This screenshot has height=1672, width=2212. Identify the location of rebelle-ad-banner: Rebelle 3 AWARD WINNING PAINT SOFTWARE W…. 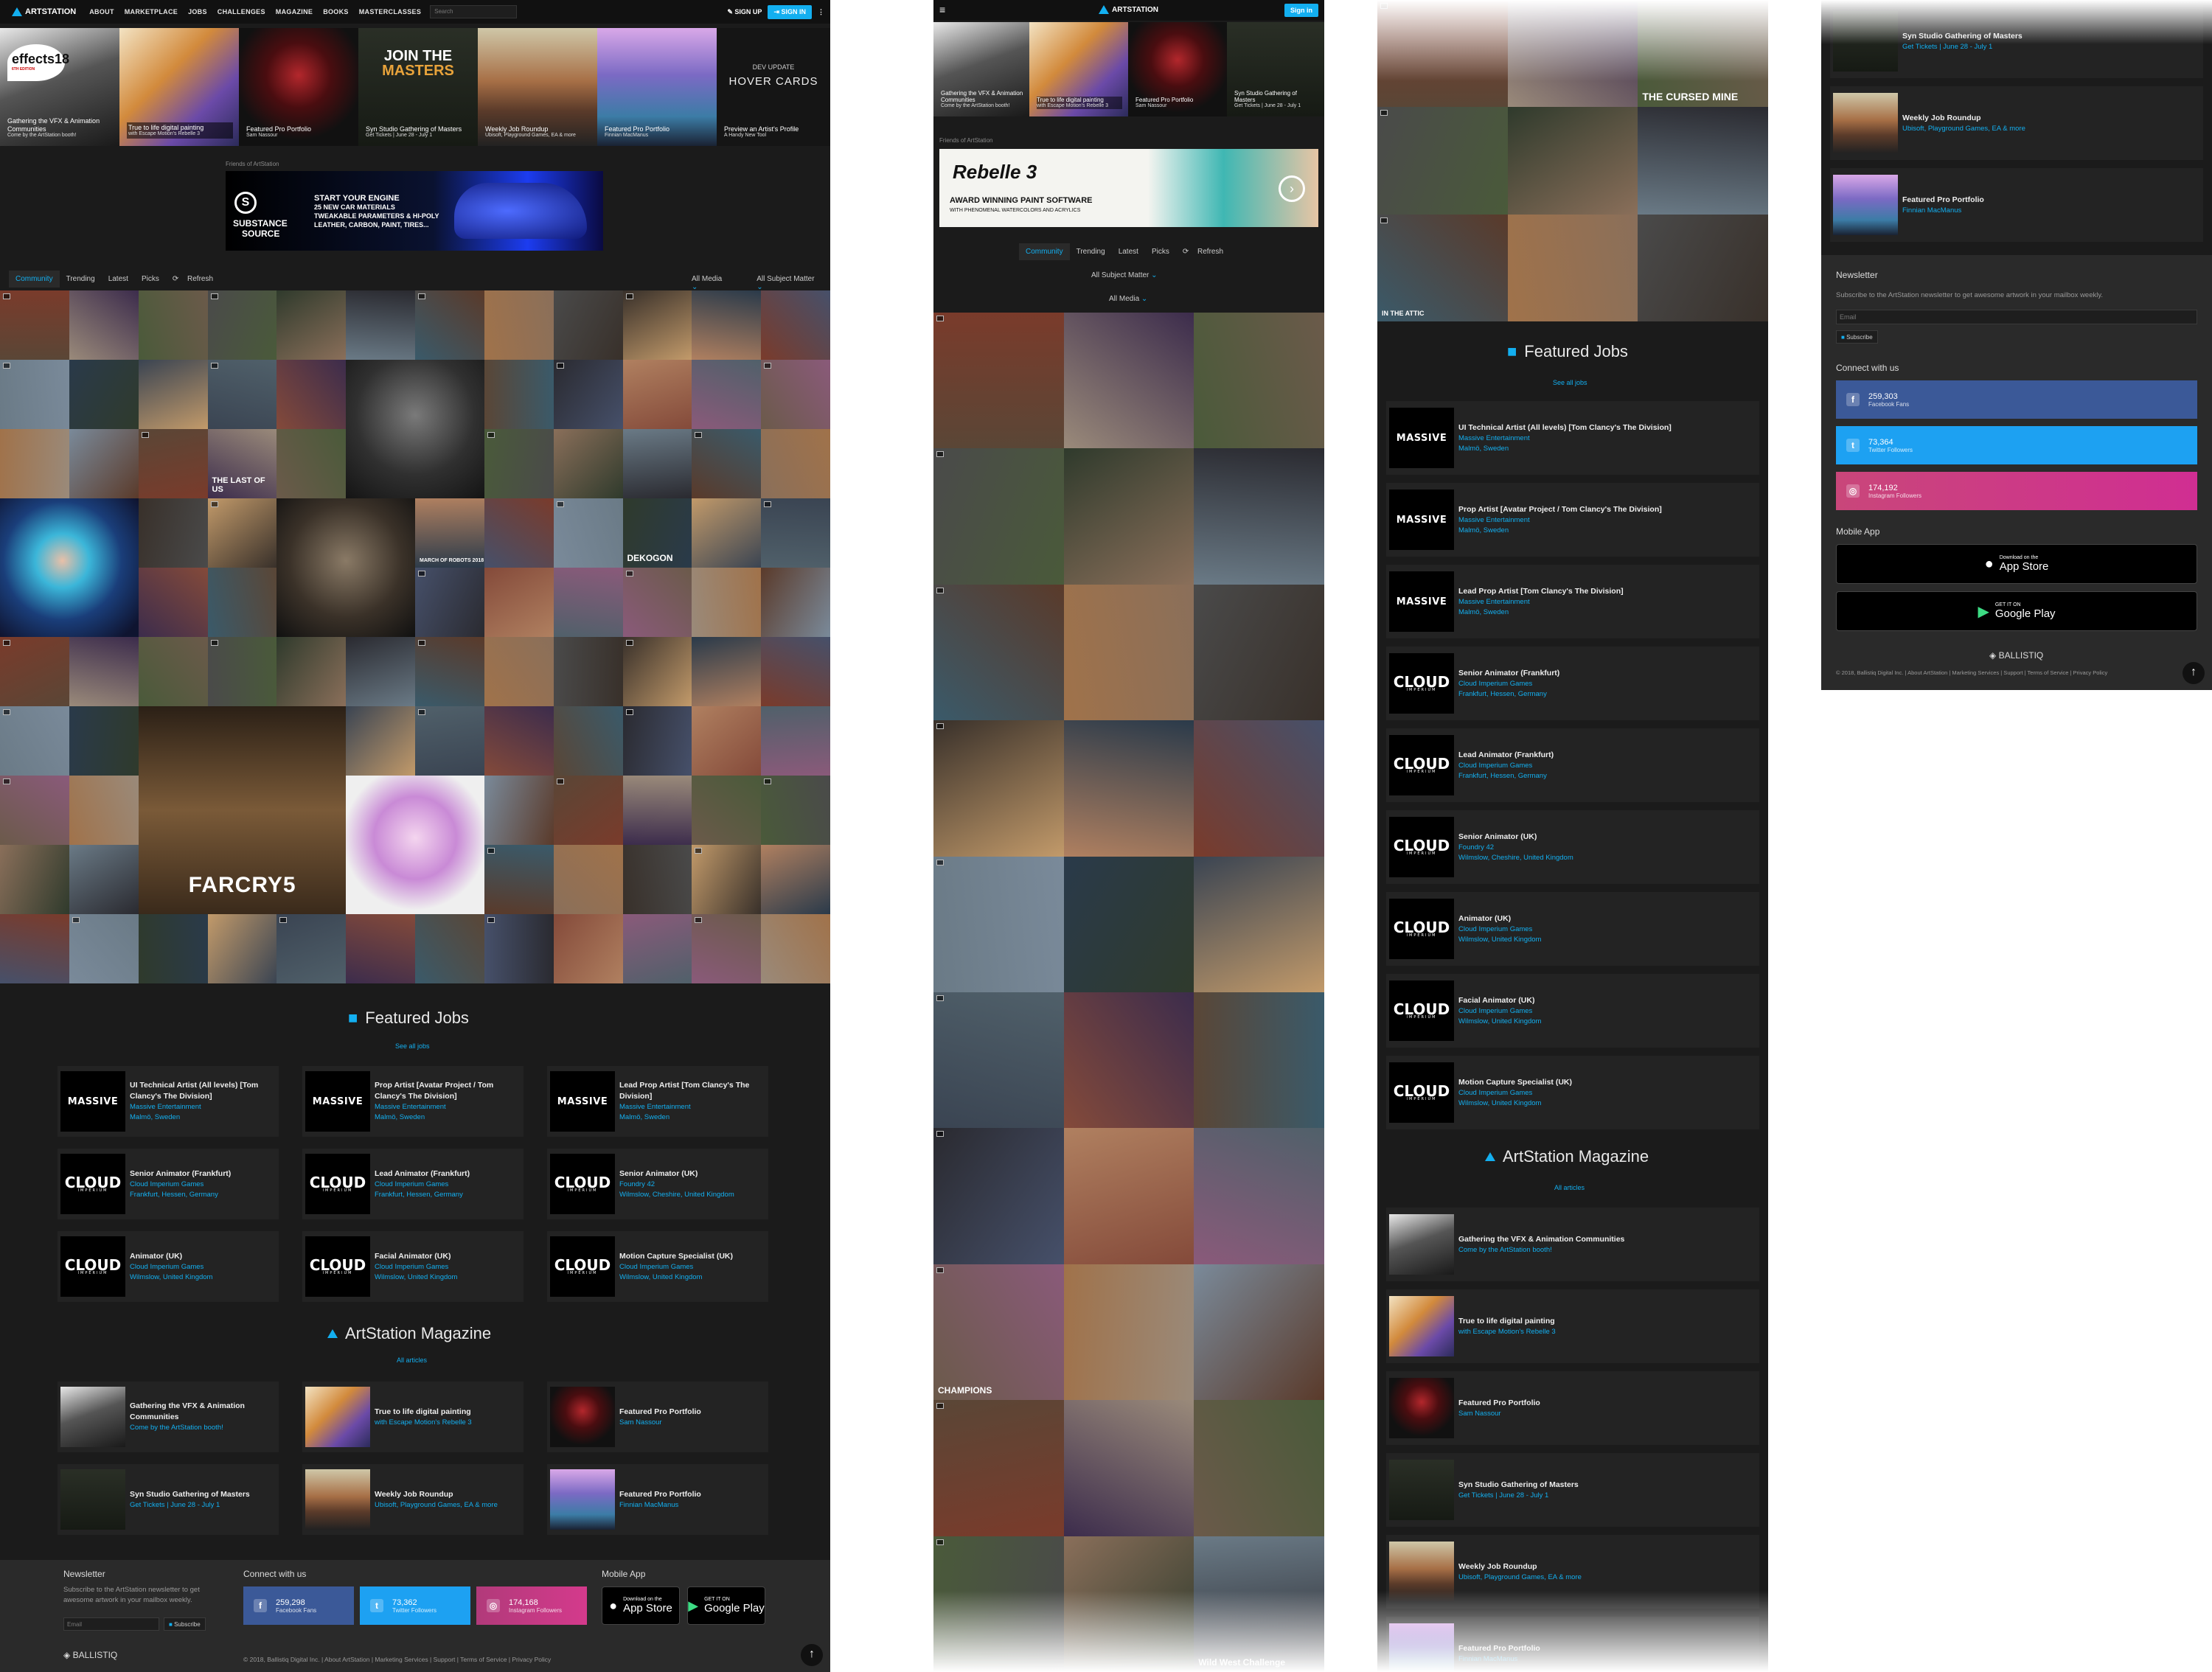
(1128, 188).